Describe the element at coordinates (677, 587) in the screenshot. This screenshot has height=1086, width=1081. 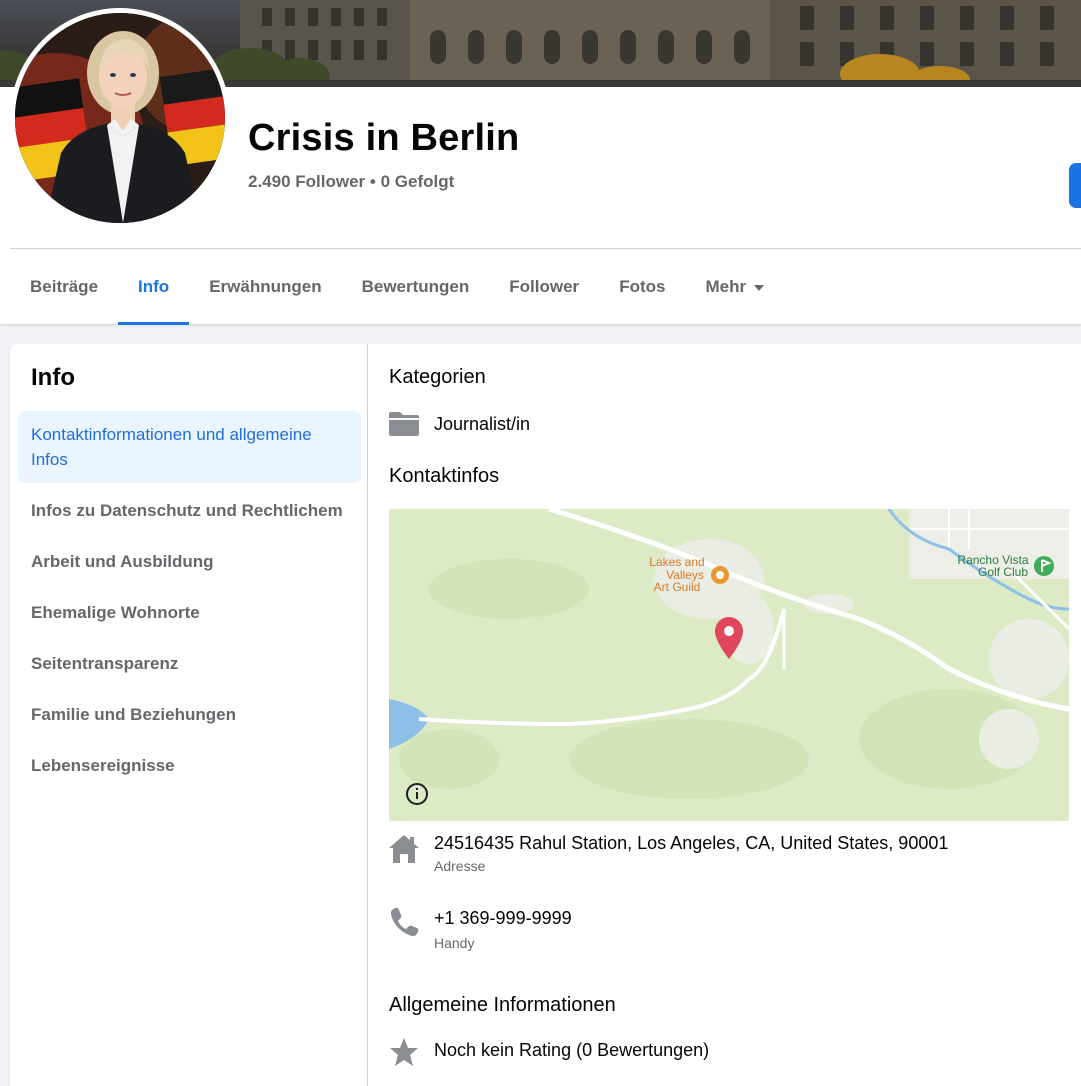
I see `map-label-guild-3: Art Guild` at that location.